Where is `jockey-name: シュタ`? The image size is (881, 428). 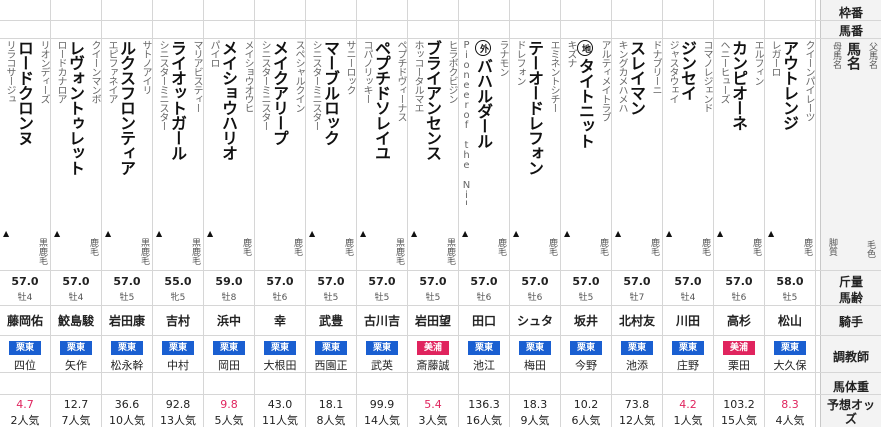
jockey-name: シュタ is located at coordinates (535, 320).